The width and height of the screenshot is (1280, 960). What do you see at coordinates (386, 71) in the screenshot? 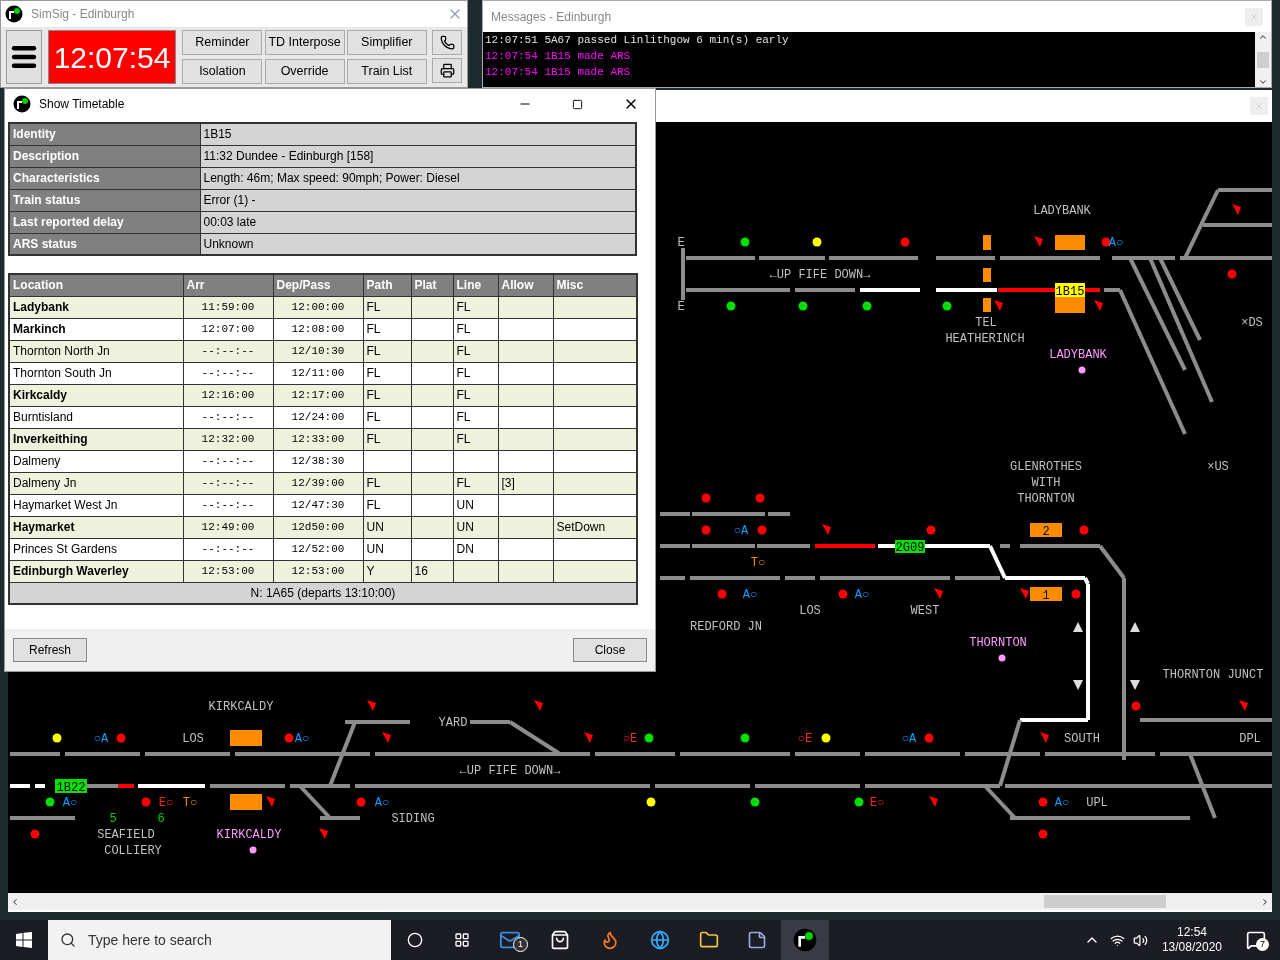
I see `toolbar-button: Train List` at bounding box center [386, 71].